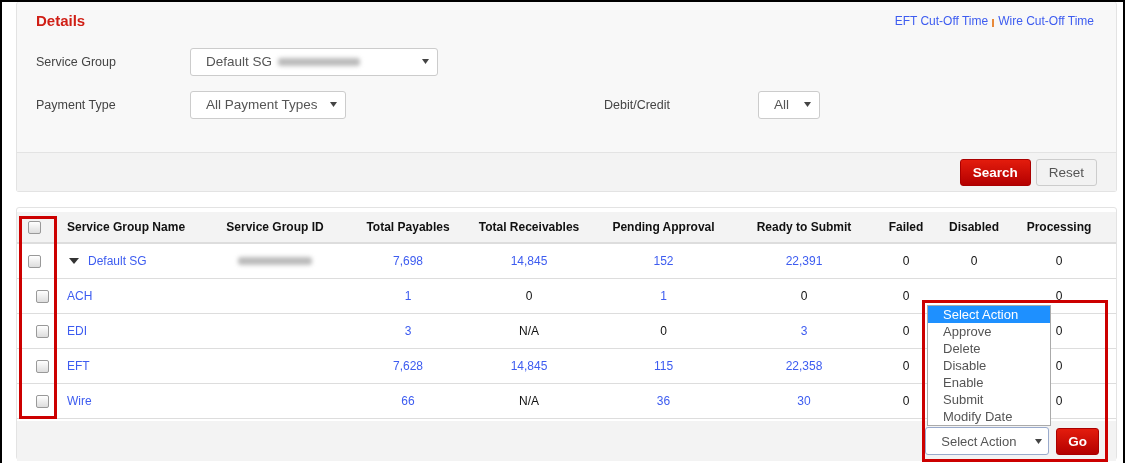 This screenshot has height=463, width=1125. What do you see at coordinates (941, 21) in the screenshot?
I see `cut-off-time-link: EFT Cut-Off Time` at bounding box center [941, 21].